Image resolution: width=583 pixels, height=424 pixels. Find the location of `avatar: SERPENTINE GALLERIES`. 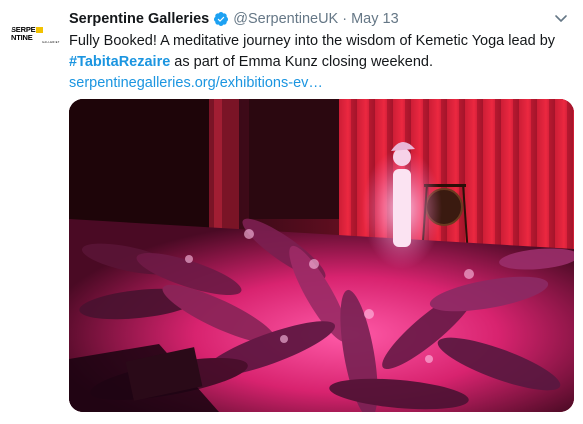

avatar: SERPENTINE GALLERIES is located at coordinates (35, 35).